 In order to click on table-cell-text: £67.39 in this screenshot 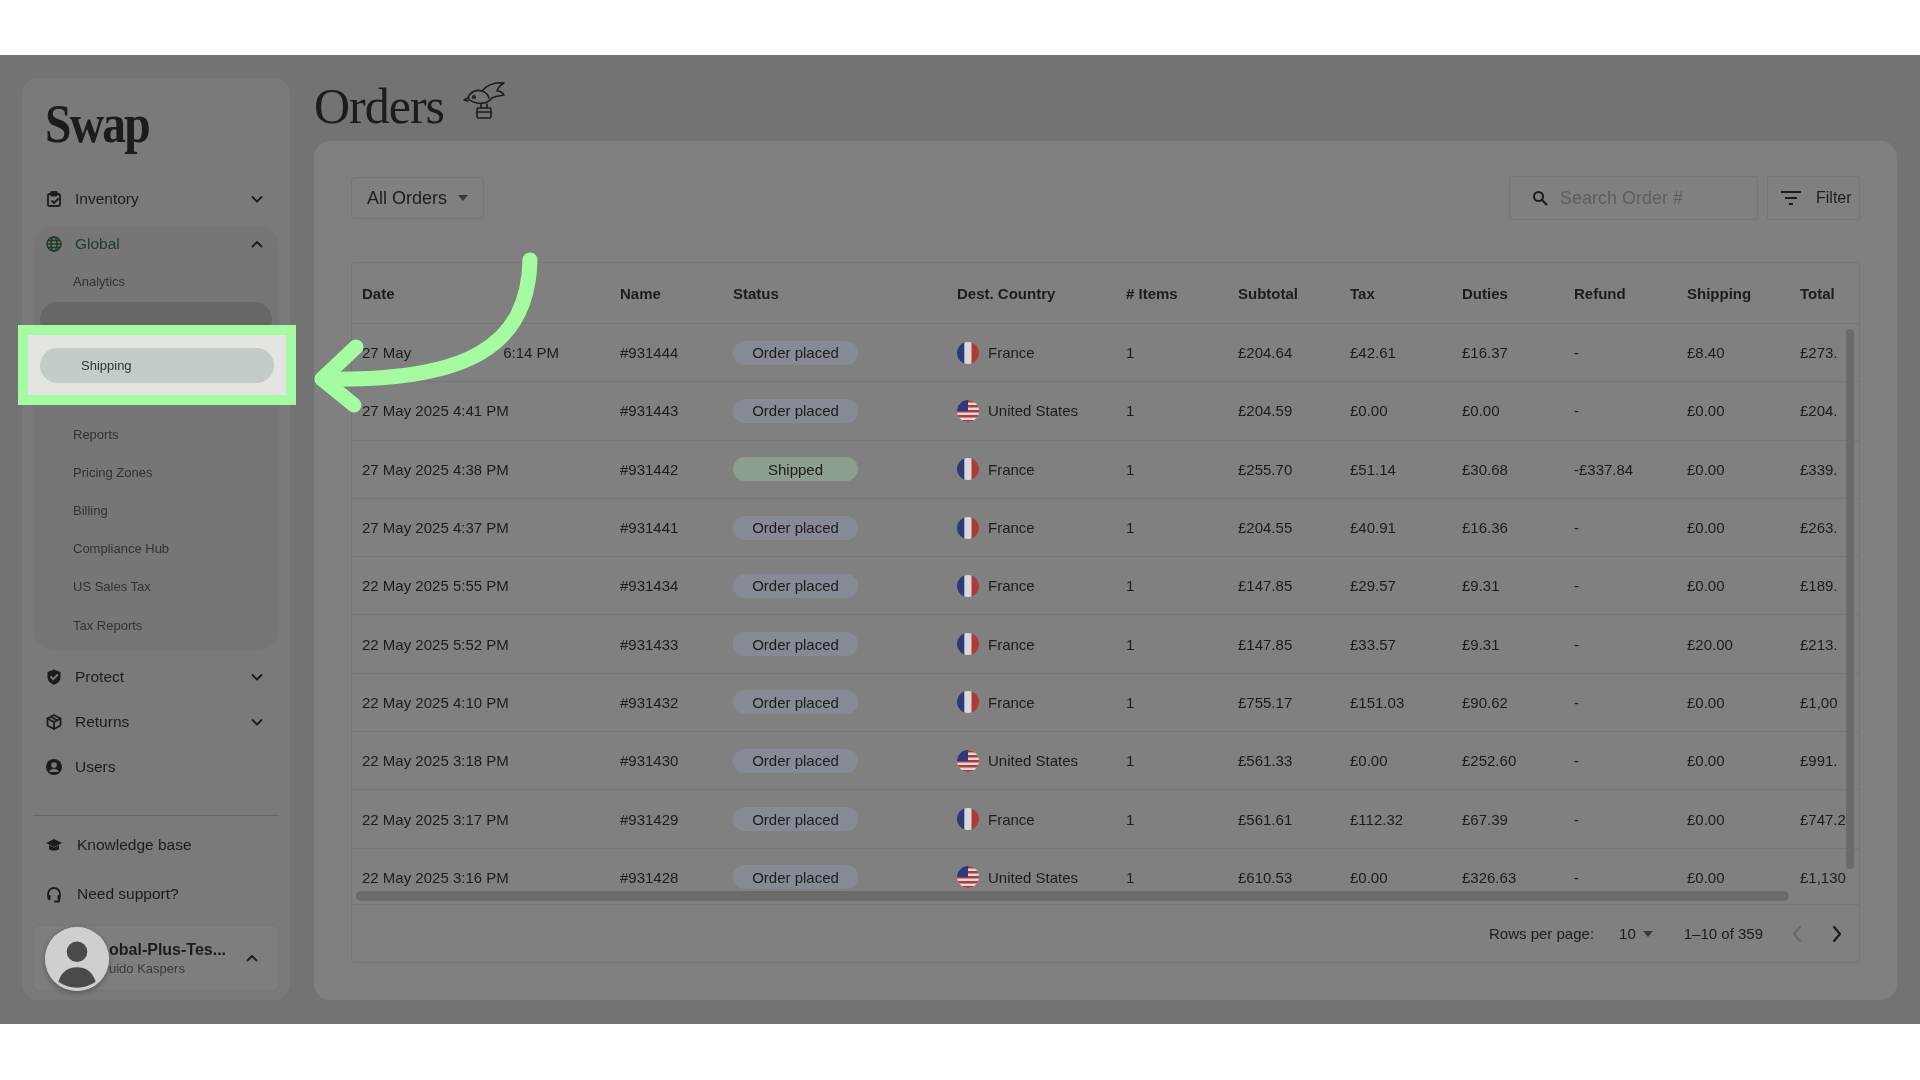, I will do `click(1485, 819)`.